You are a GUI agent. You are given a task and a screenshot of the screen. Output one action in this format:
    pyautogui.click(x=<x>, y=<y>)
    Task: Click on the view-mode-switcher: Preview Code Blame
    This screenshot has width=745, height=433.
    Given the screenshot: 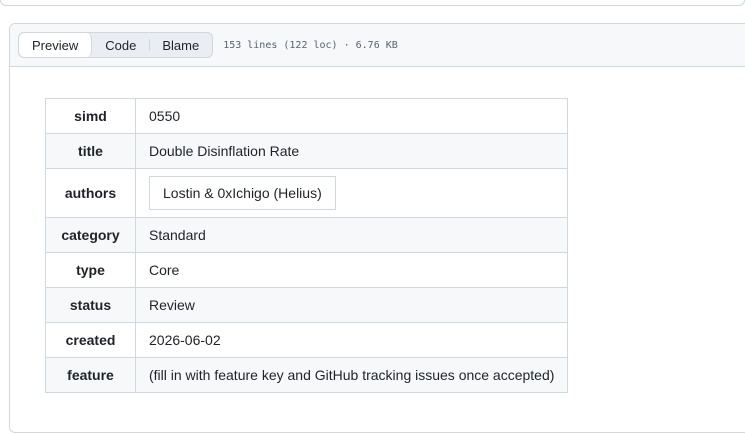 What is the action you would take?
    pyautogui.click(x=116, y=45)
    